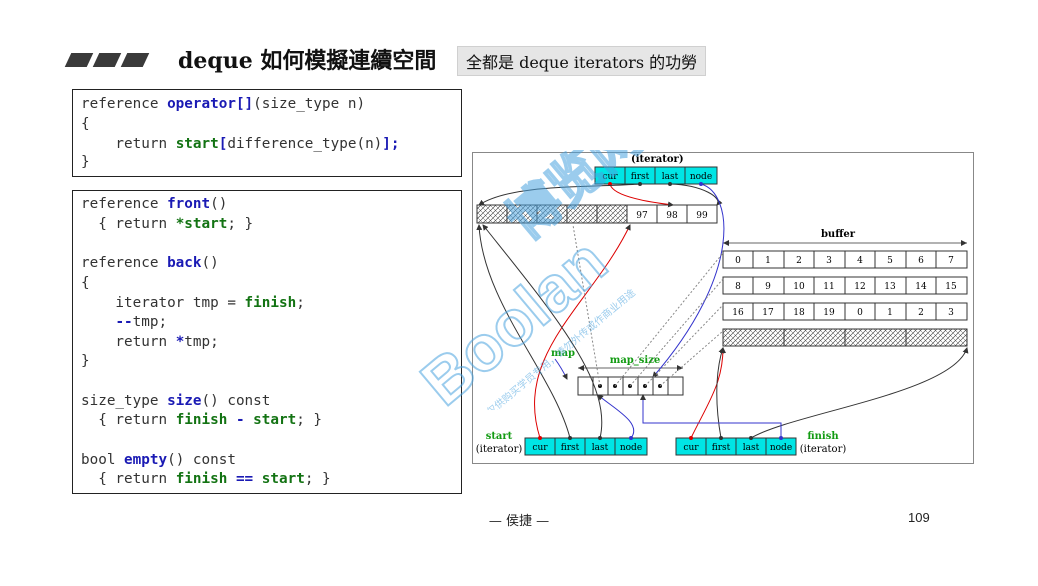 The width and height of the screenshot is (1038, 586). I want to click on buffer-value: 98, so click(672, 216).